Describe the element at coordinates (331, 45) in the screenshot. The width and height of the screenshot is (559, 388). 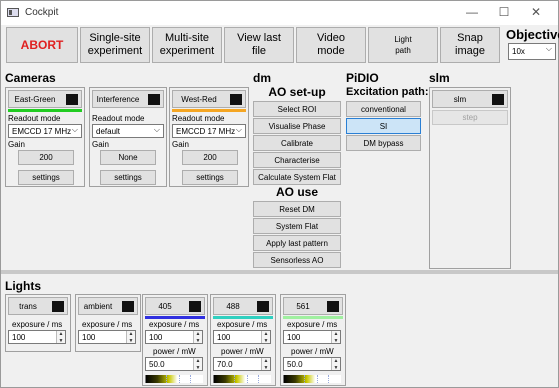
I see `video-mode-button: Video mode` at that location.